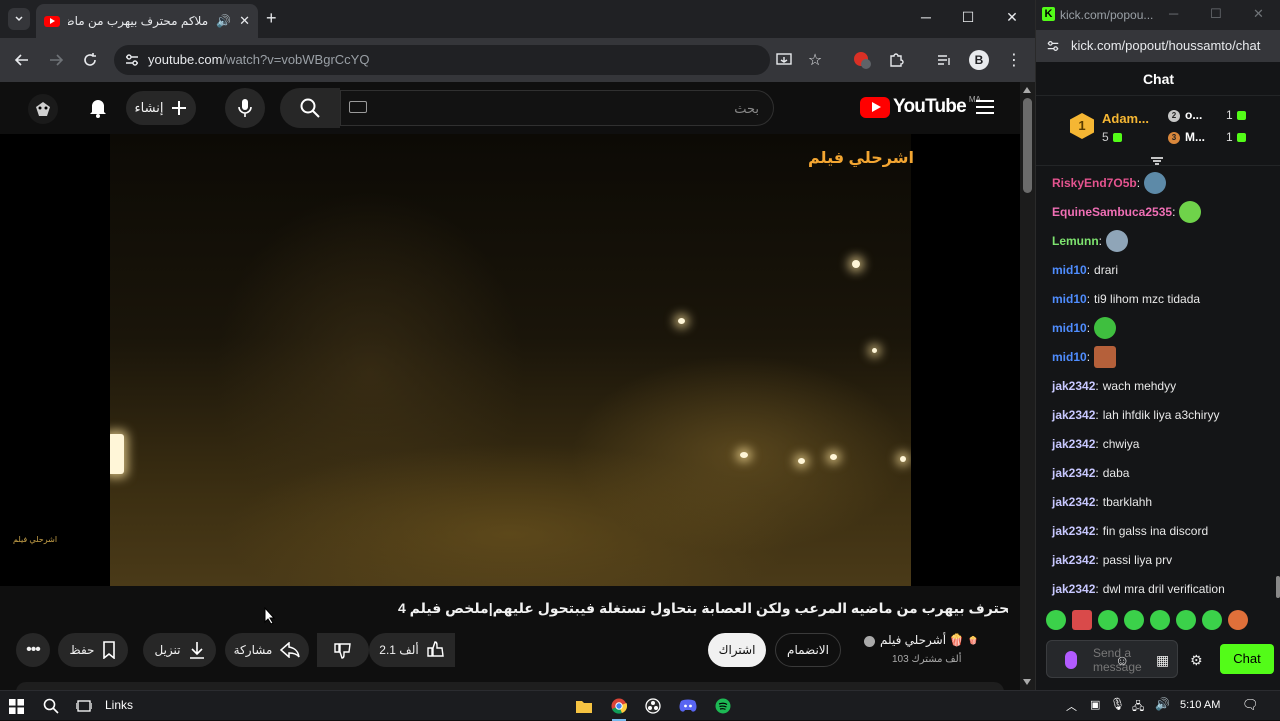  What do you see at coordinates (922, 640) in the screenshot?
I see `channel-name: أشرحلي فيلم 🍿` at bounding box center [922, 640].